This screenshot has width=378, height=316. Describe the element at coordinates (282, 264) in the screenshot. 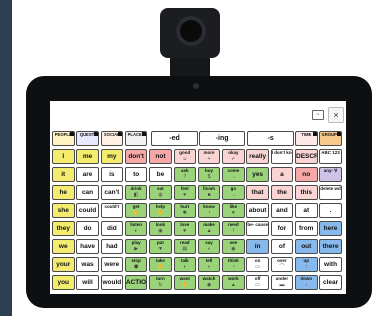

I see `word-button-over: over ⌒` at that location.